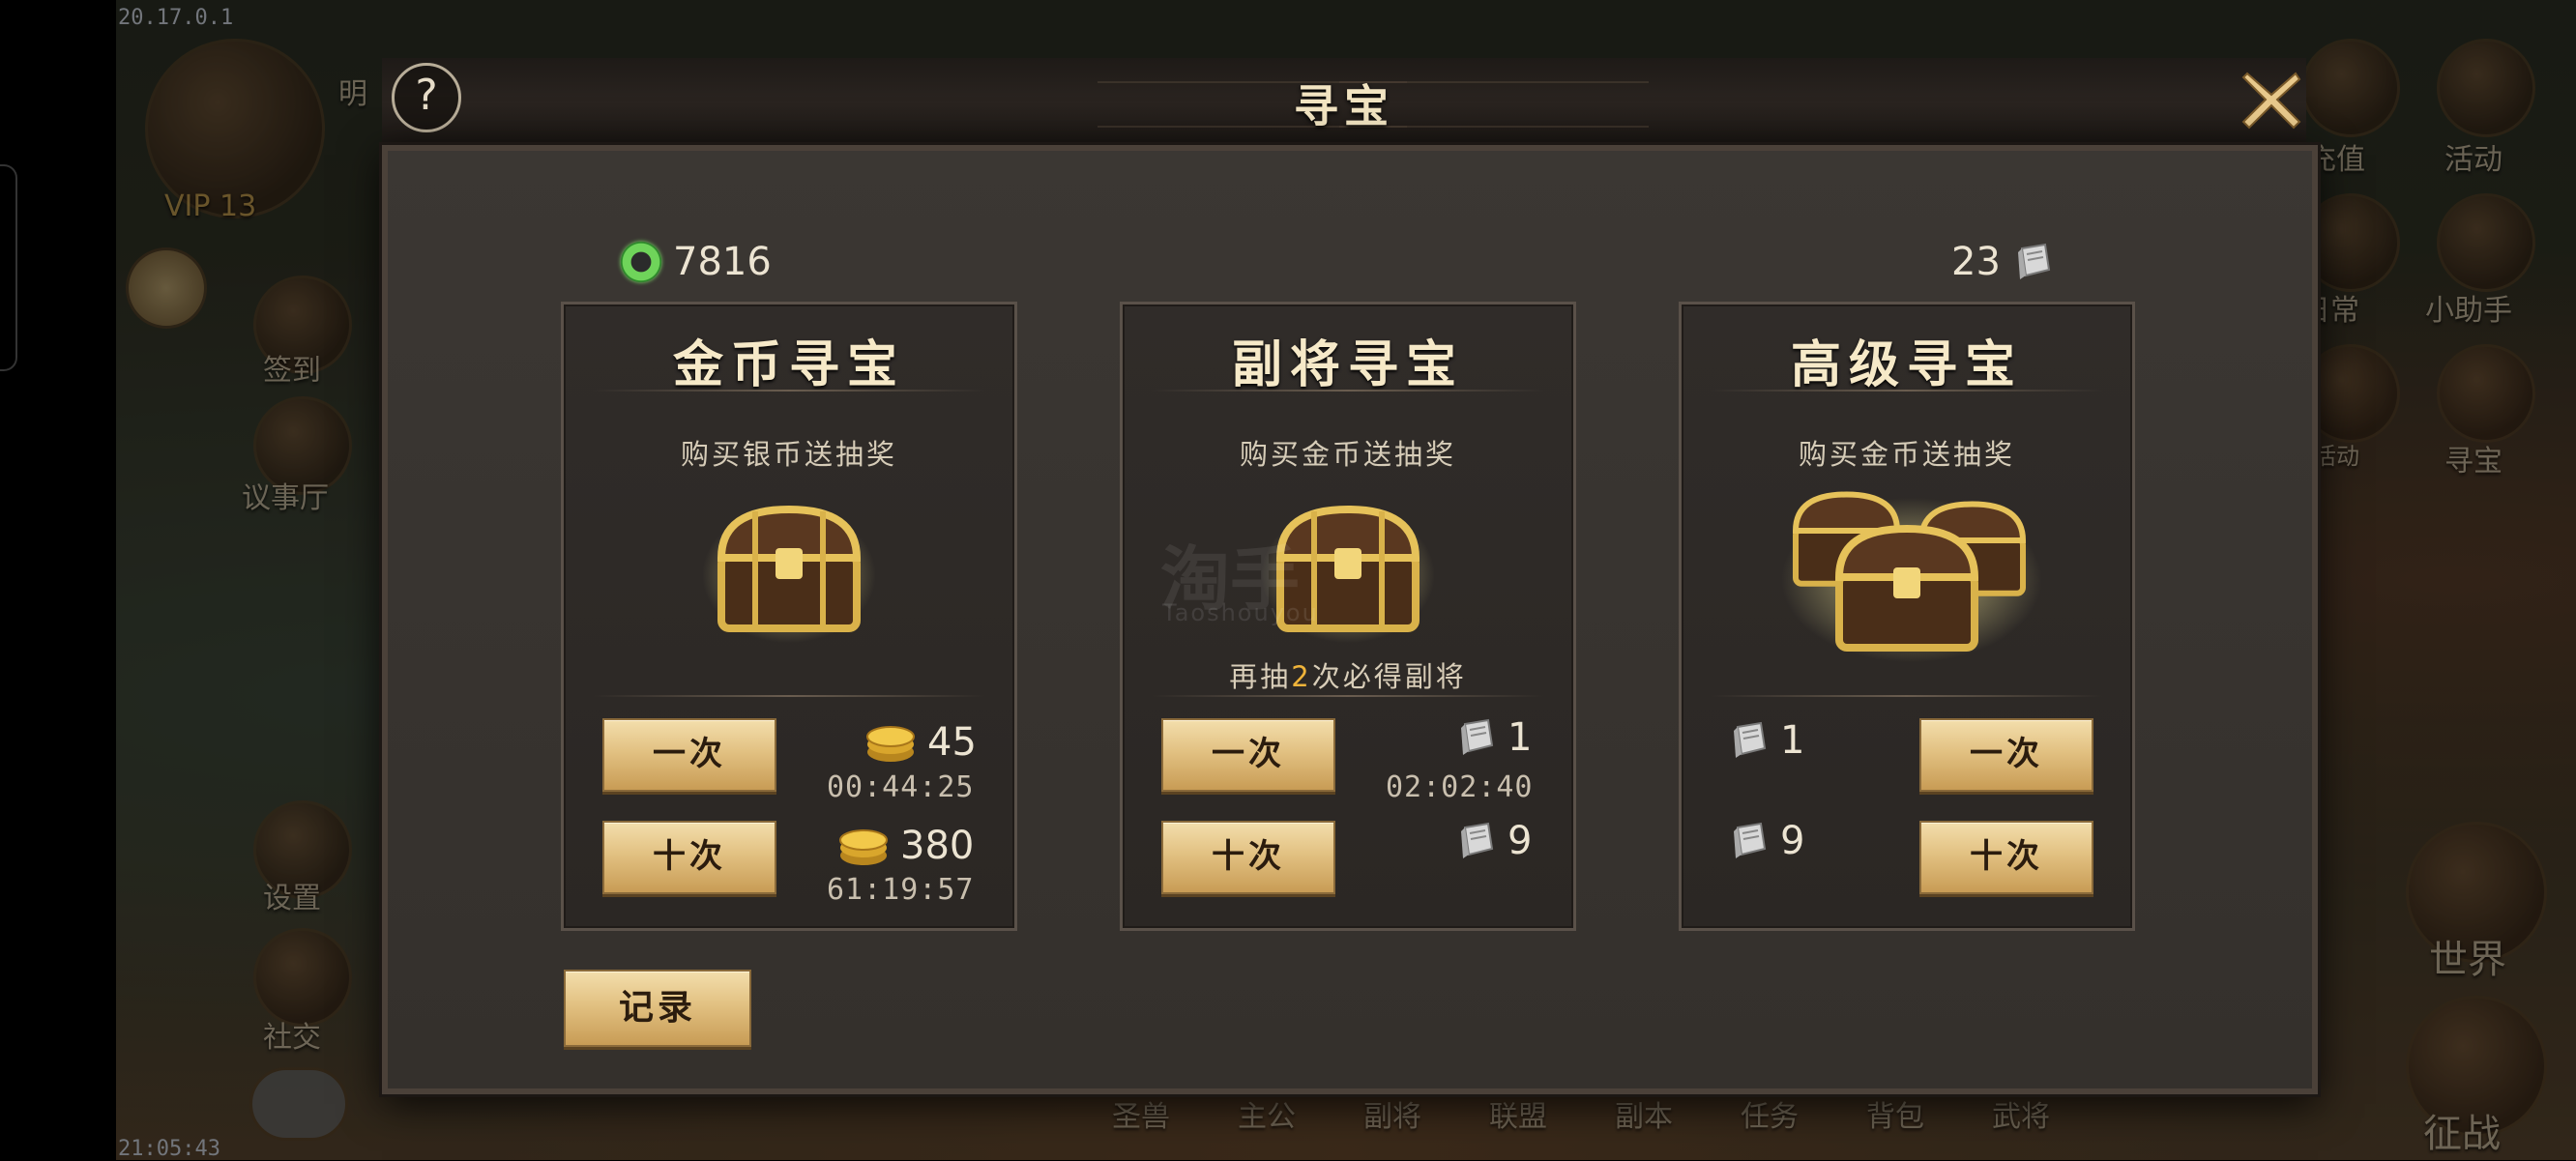  I want to click on dialog-title: 寻宝, so click(1344, 106).